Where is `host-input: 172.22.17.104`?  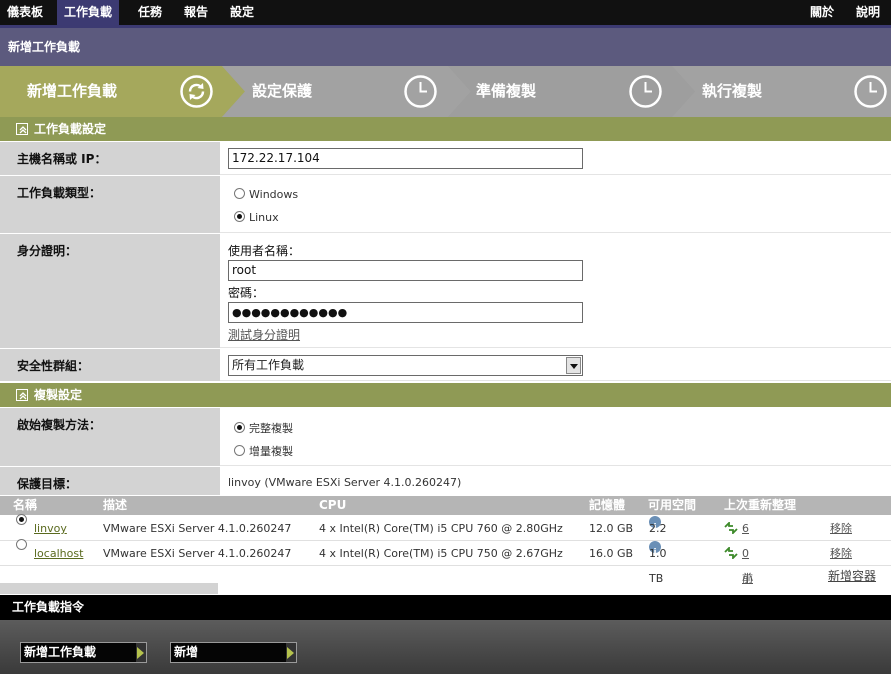 host-input: 172.22.17.104 is located at coordinates (405, 158).